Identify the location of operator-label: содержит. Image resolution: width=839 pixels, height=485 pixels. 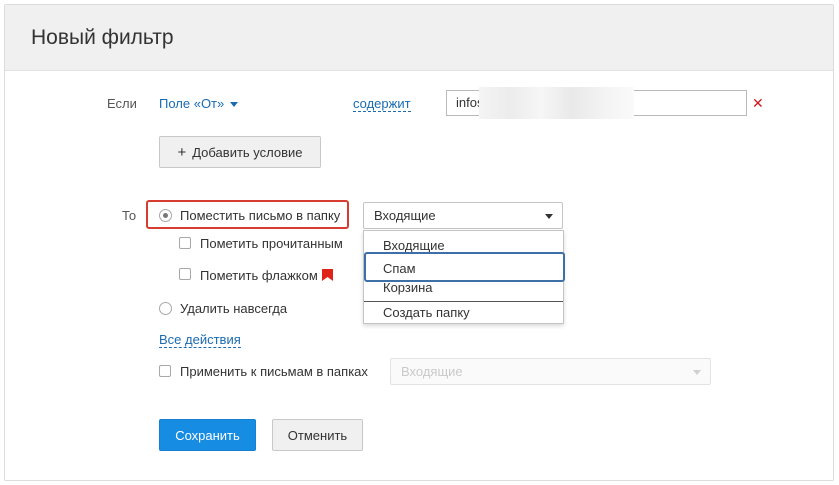
(382, 104).